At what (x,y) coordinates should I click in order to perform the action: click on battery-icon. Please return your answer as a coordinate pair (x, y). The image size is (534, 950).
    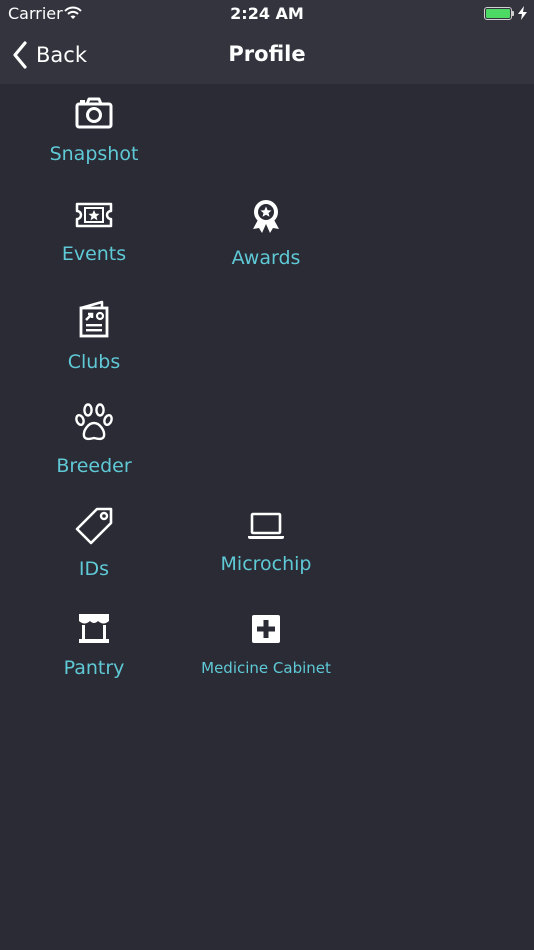
    Looking at the image, I should click on (498, 13).